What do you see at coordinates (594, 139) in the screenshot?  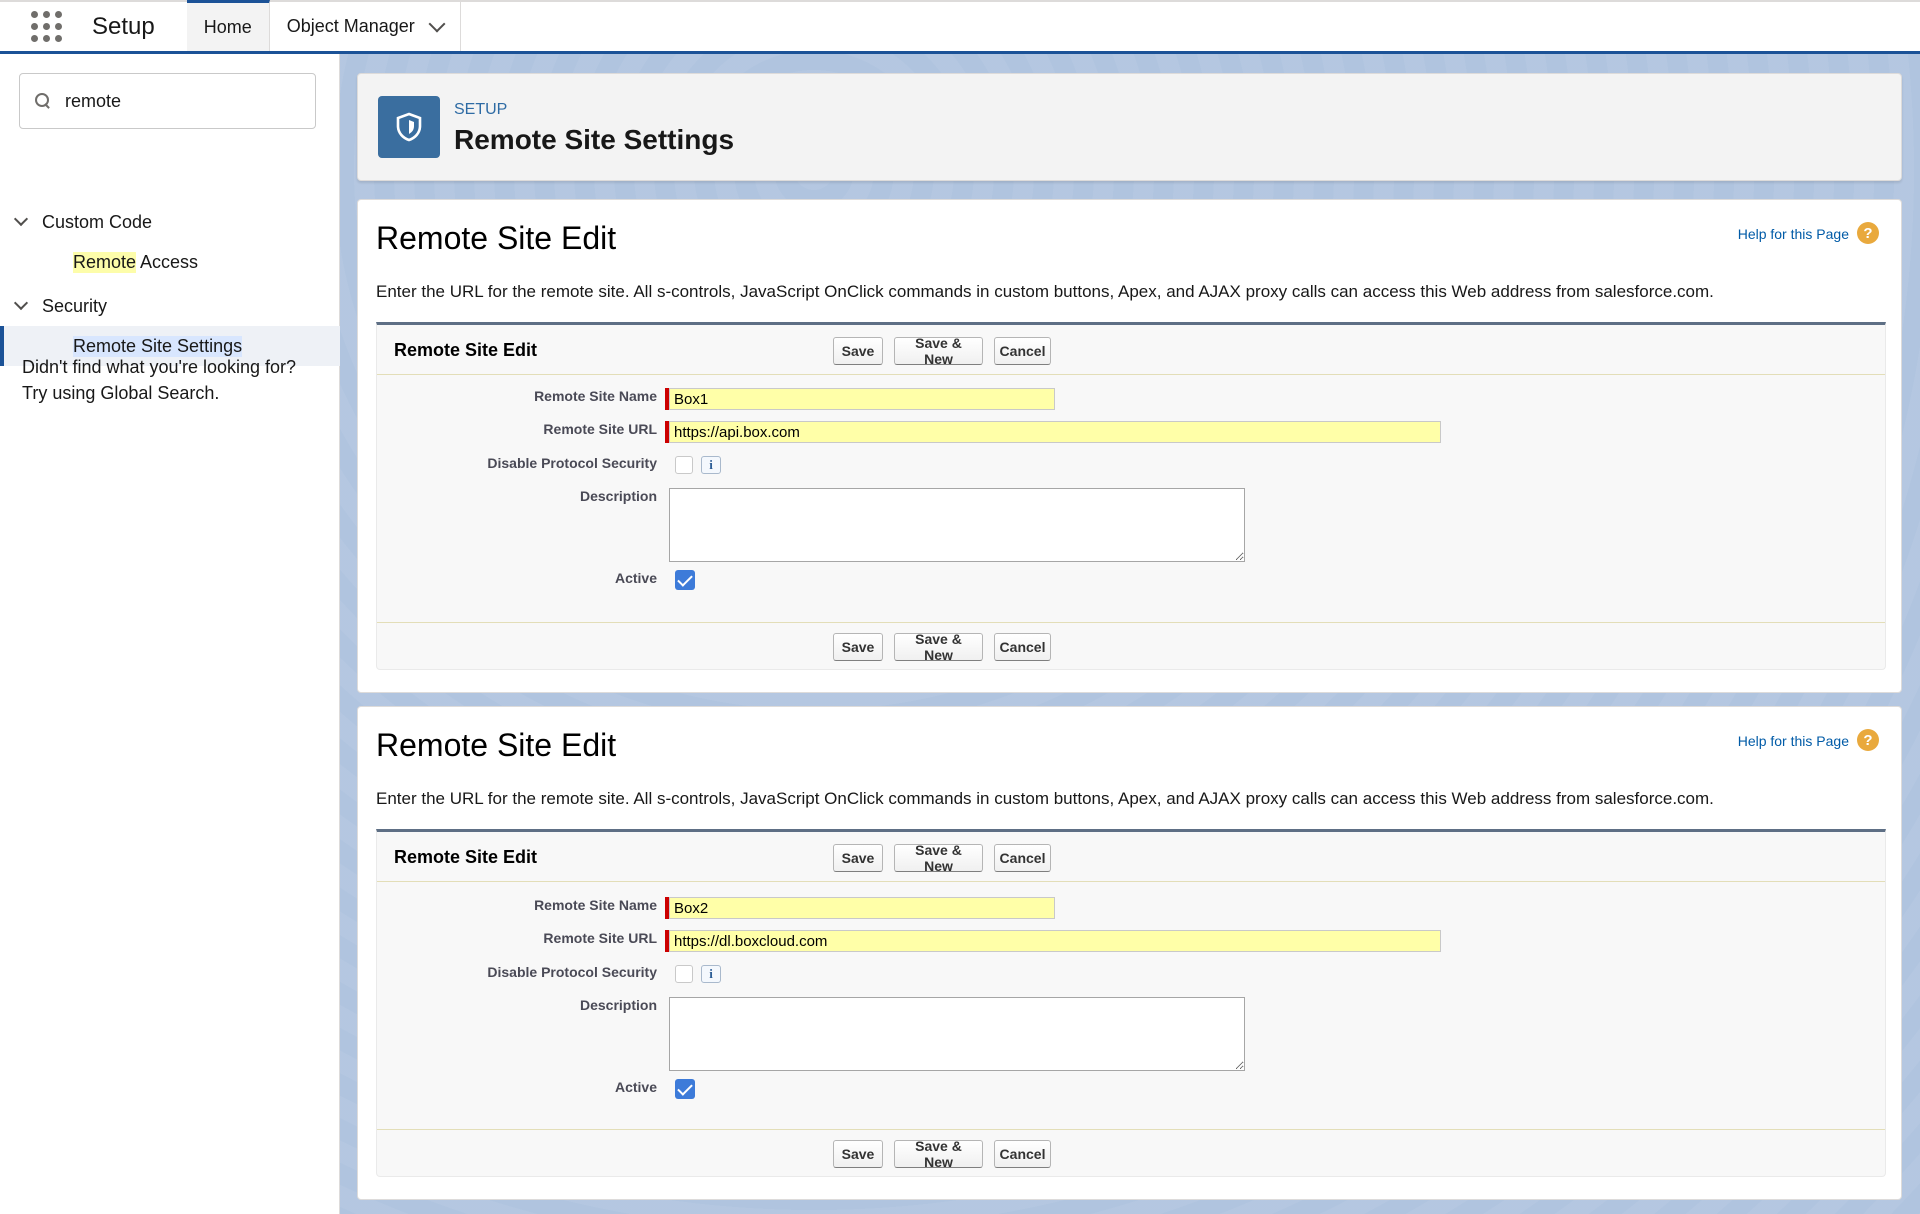 I see `page-title: Remote Site Settings` at bounding box center [594, 139].